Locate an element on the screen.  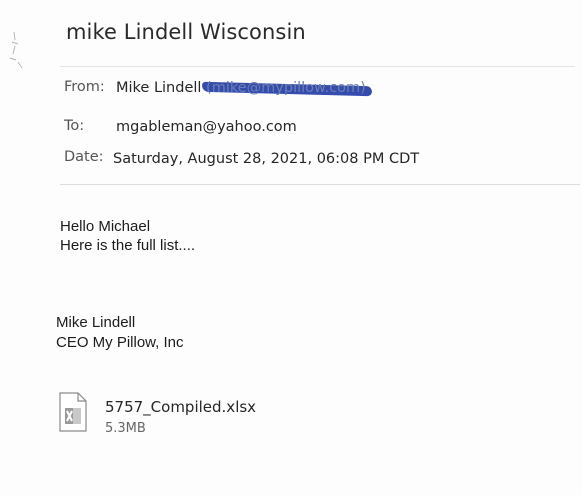
attachment-size: 5.3MB is located at coordinates (125, 428).